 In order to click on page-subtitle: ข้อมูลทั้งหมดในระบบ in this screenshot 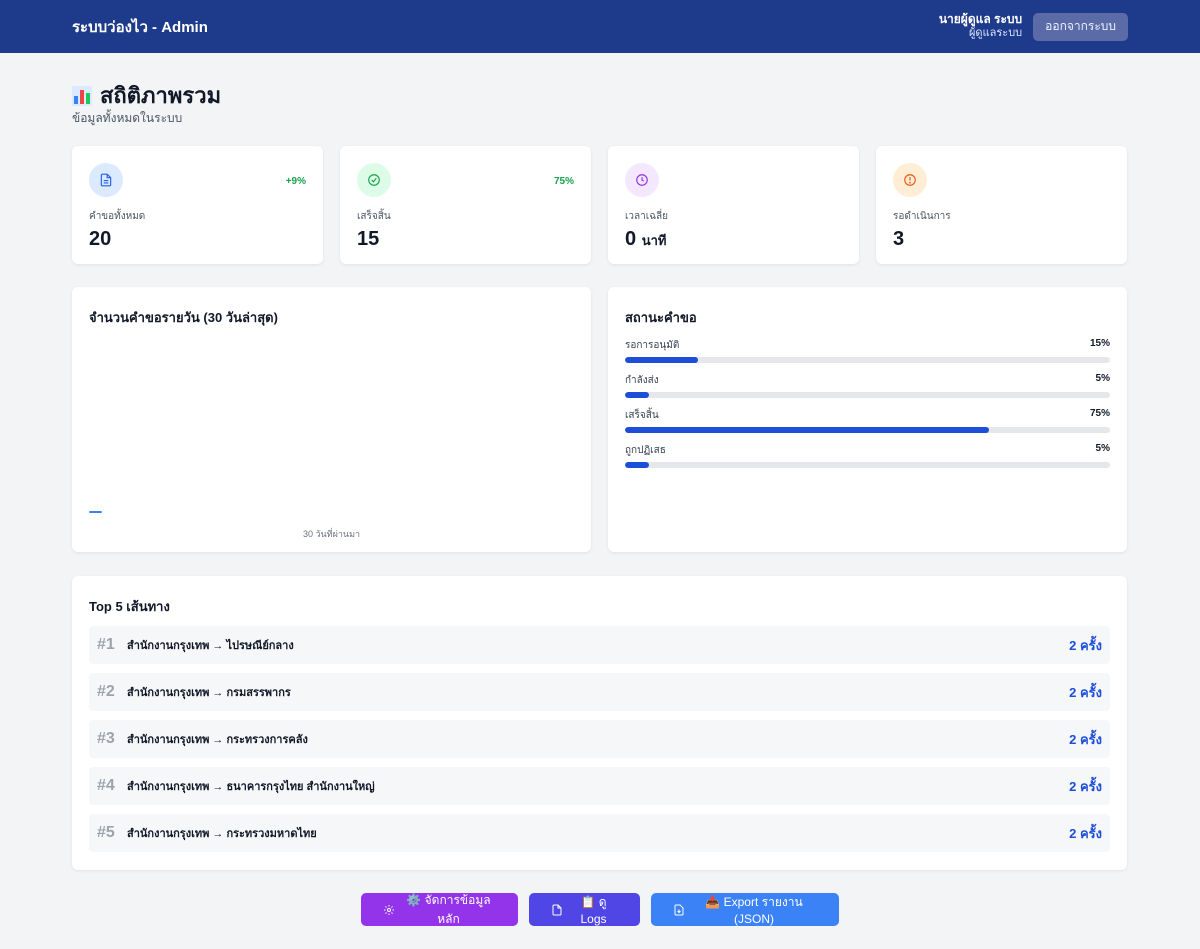, I will do `click(127, 118)`.